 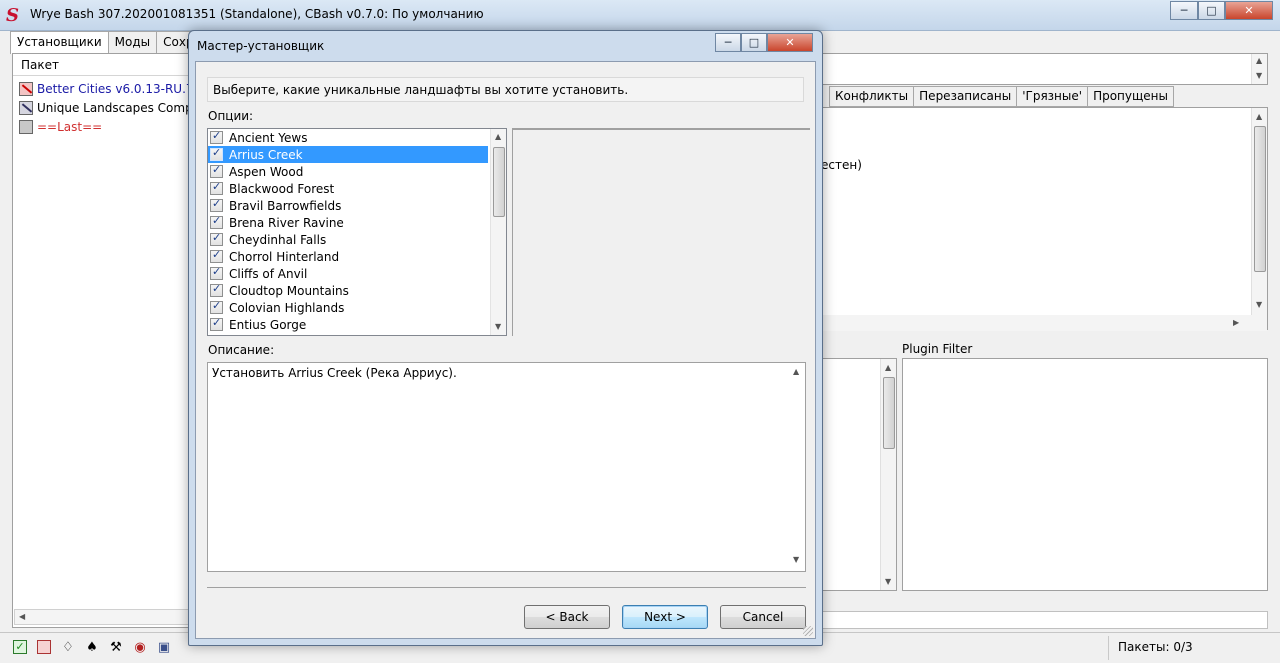 What do you see at coordinates (1044, 69) in the screenshot?
I see `package-comments-box: ▲ ▼` at bounding box center [1044, 69].